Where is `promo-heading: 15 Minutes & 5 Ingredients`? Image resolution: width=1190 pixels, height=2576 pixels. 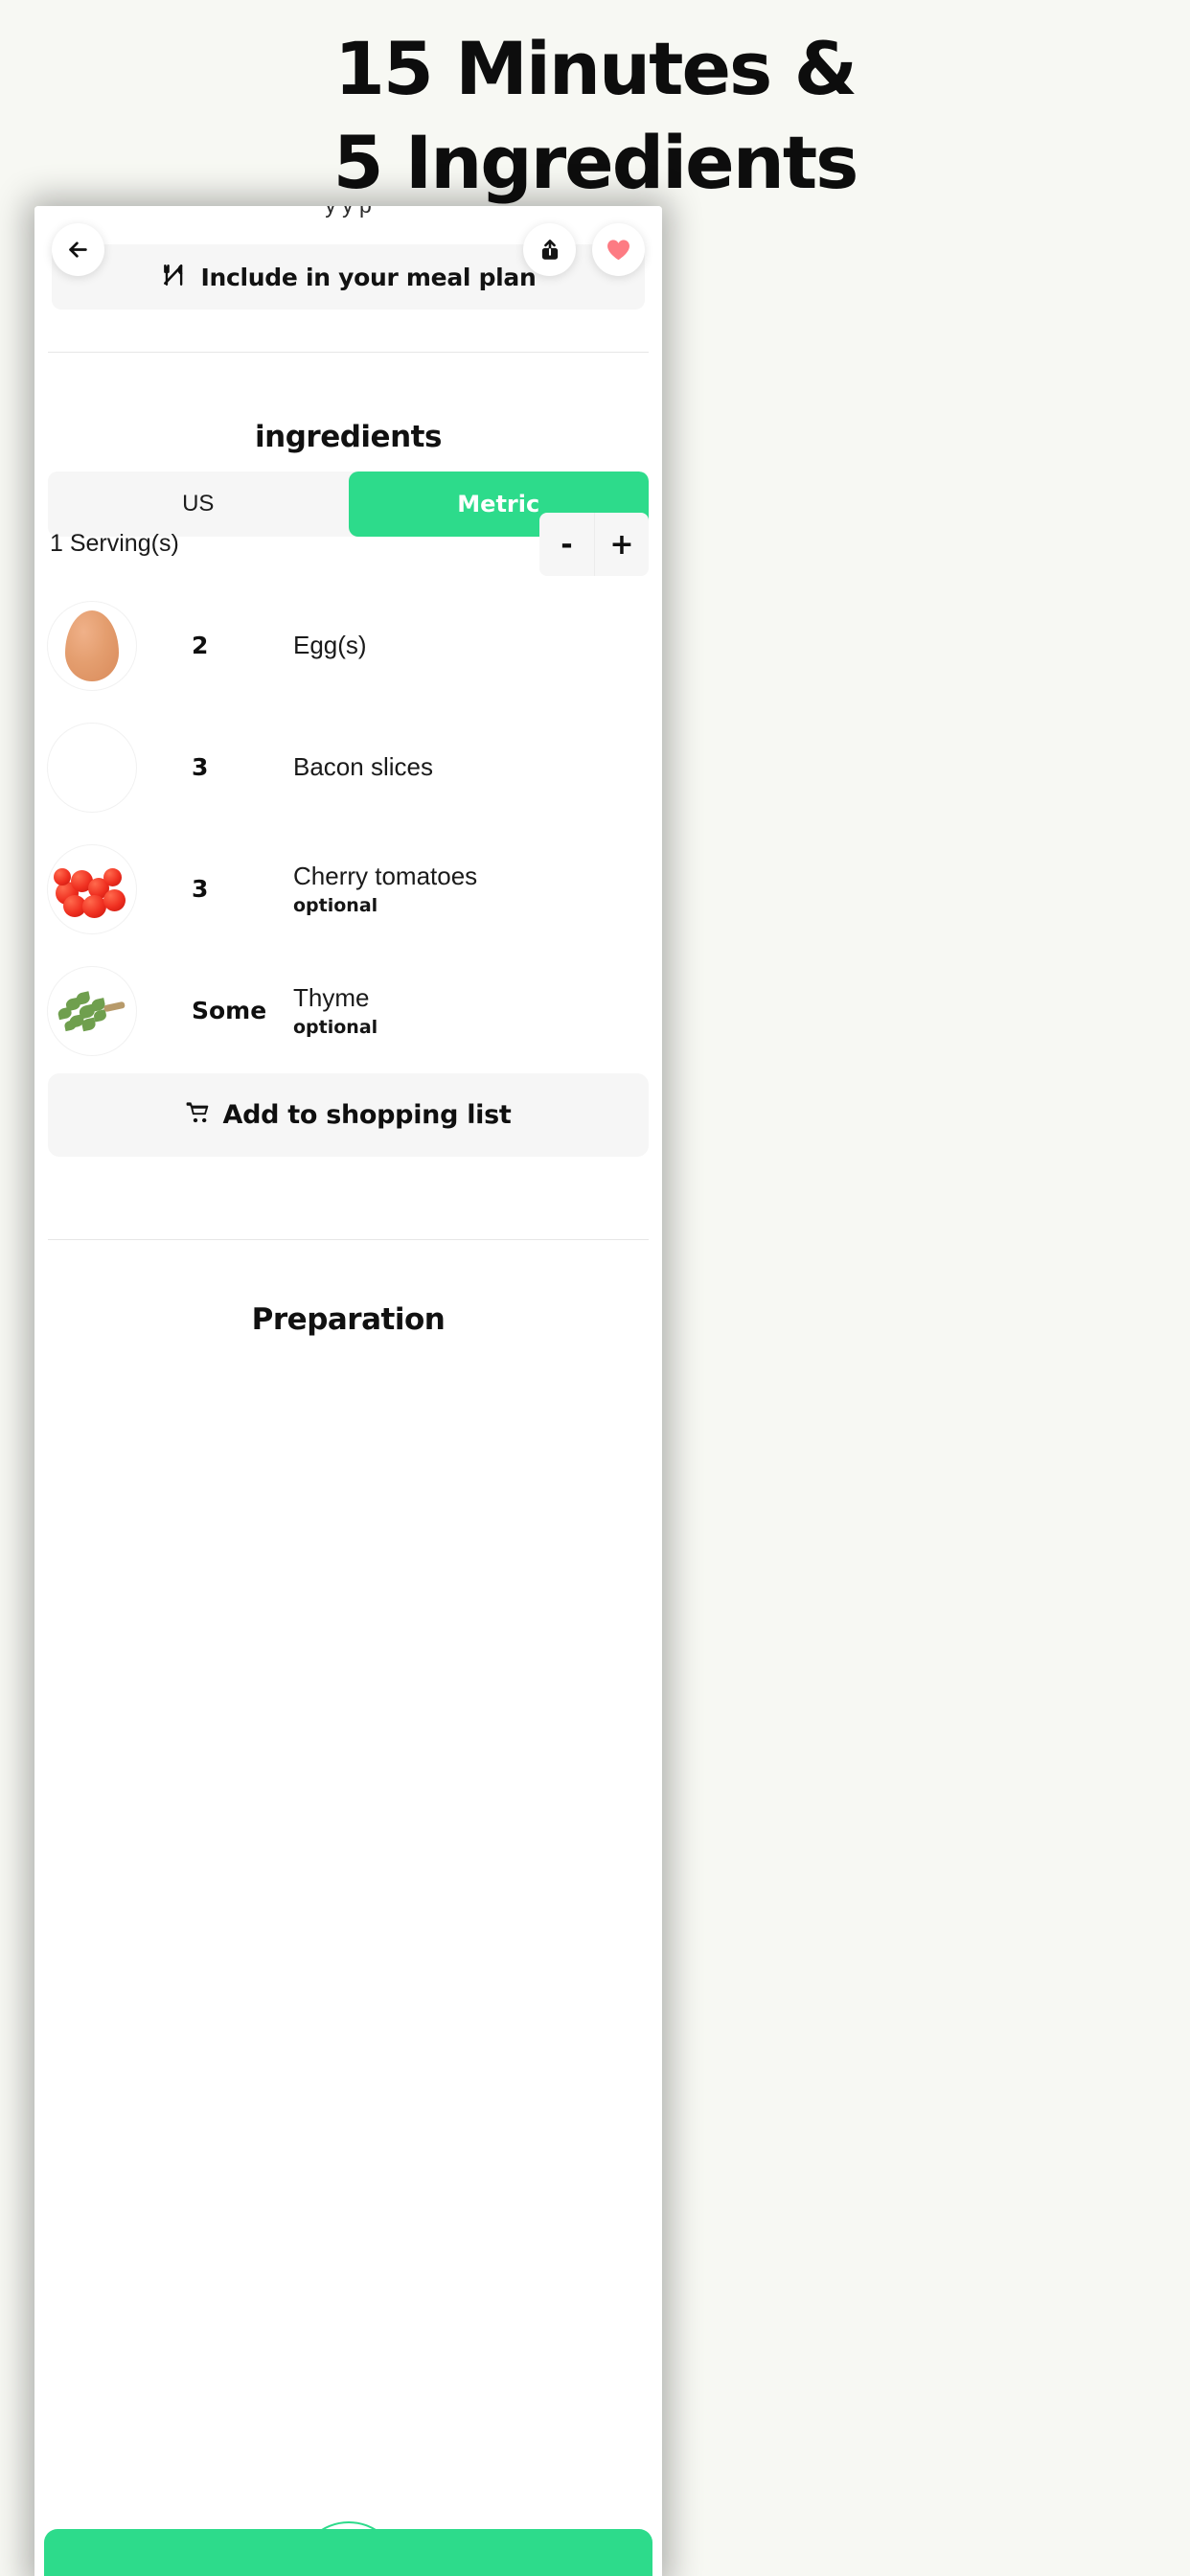 promo-heading: 15 Minutes & 5 Ingredients is located at coordinates (595, 99).